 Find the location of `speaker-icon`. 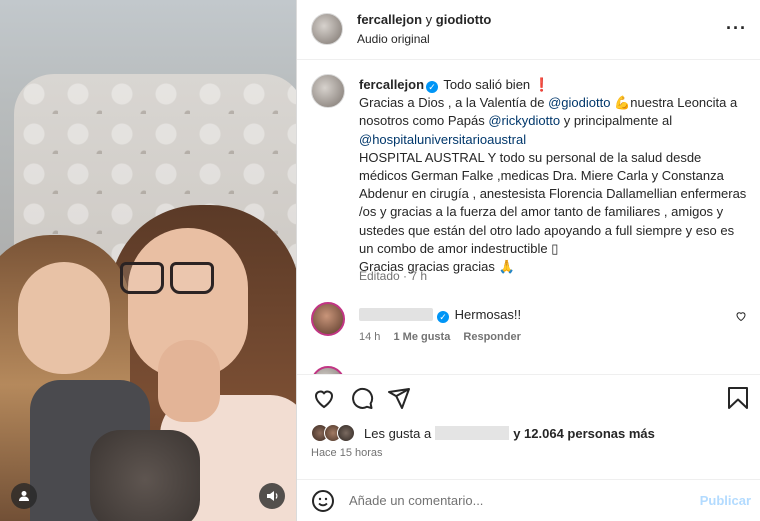

speaker-icon is located at coordinates (271, 496).